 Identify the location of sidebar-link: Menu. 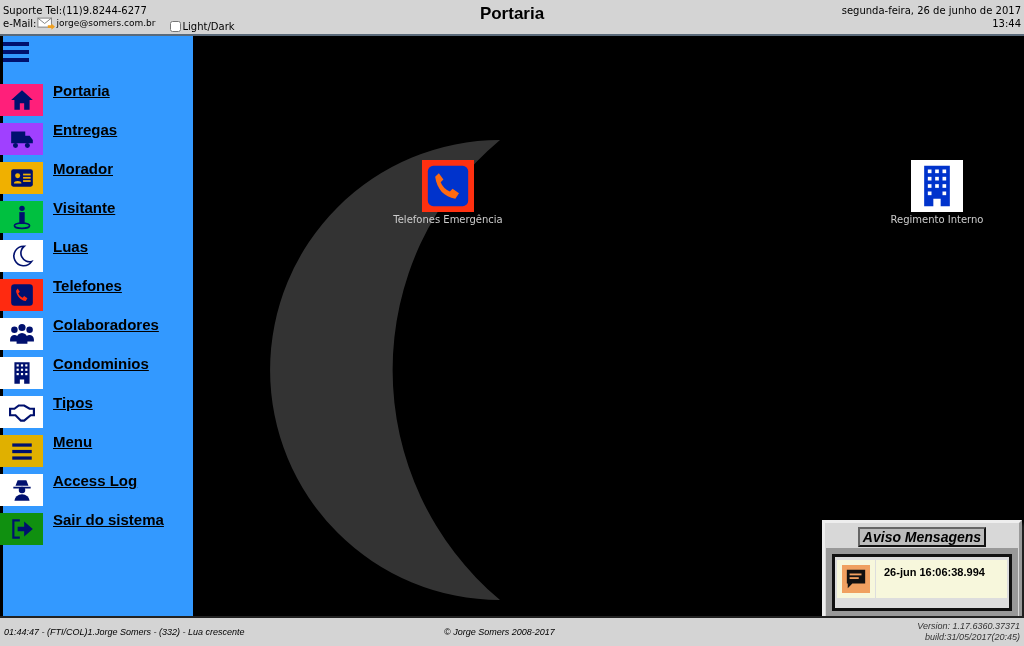
(73, 441).